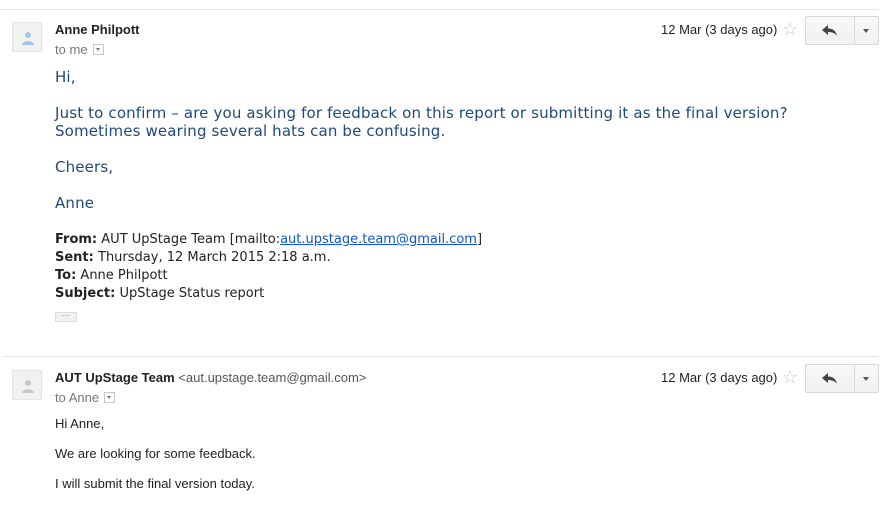  Describe the element at coordinates (66, 275) in the screenshot. I see `to-label: To:` at that location.